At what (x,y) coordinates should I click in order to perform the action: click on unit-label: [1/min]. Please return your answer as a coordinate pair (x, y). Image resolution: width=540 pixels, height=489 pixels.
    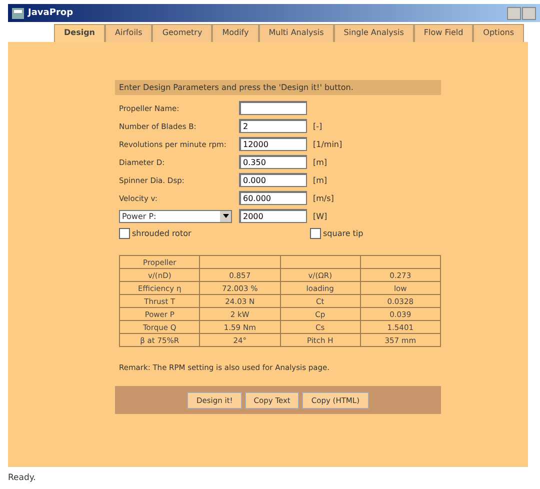
    Looking at the image, I should click on (327, 144).